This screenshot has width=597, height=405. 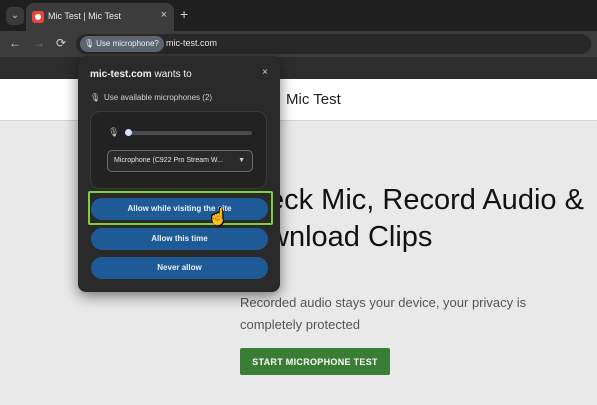 What do you see at coordinates (265, 72) in the screenshot?
I see `close-icon: ×` at bounding box center [265, 72].